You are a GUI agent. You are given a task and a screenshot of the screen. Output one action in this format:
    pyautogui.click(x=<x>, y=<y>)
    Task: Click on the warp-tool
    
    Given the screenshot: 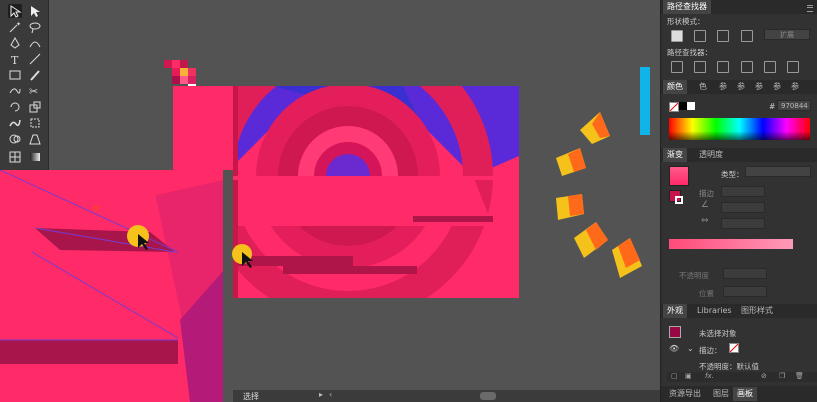 What is the action you would take?
    pyautogui.click(x=15, y=123)
    